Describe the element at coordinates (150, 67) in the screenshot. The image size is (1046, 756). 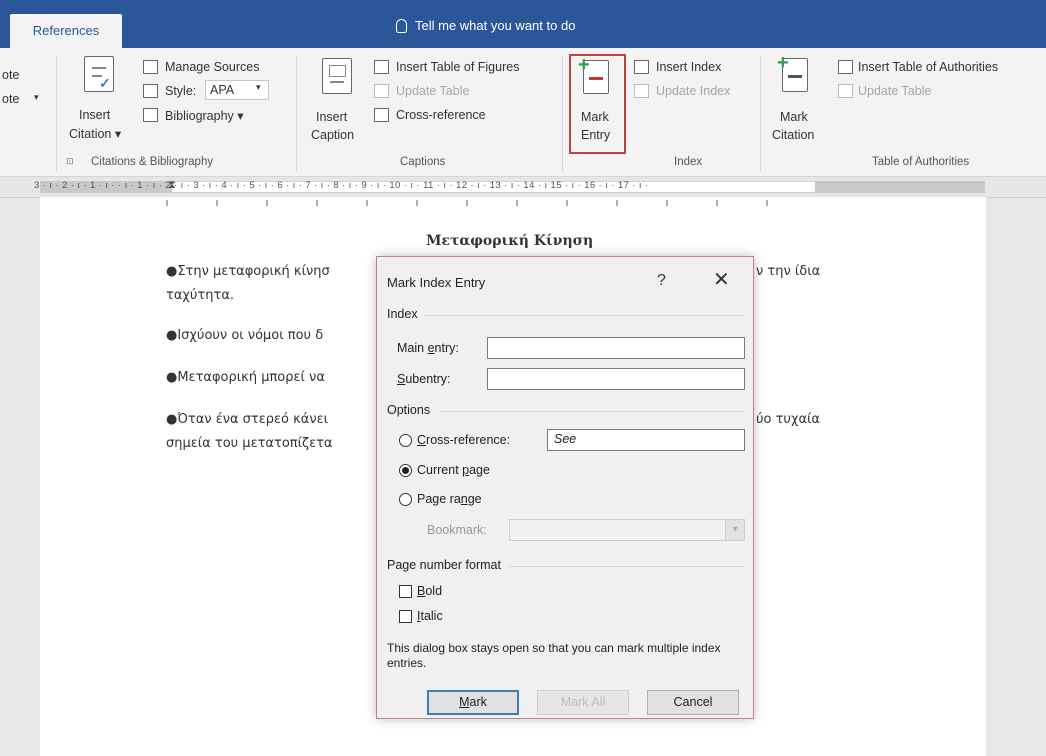
I see `manage-sources-icon` at that location.